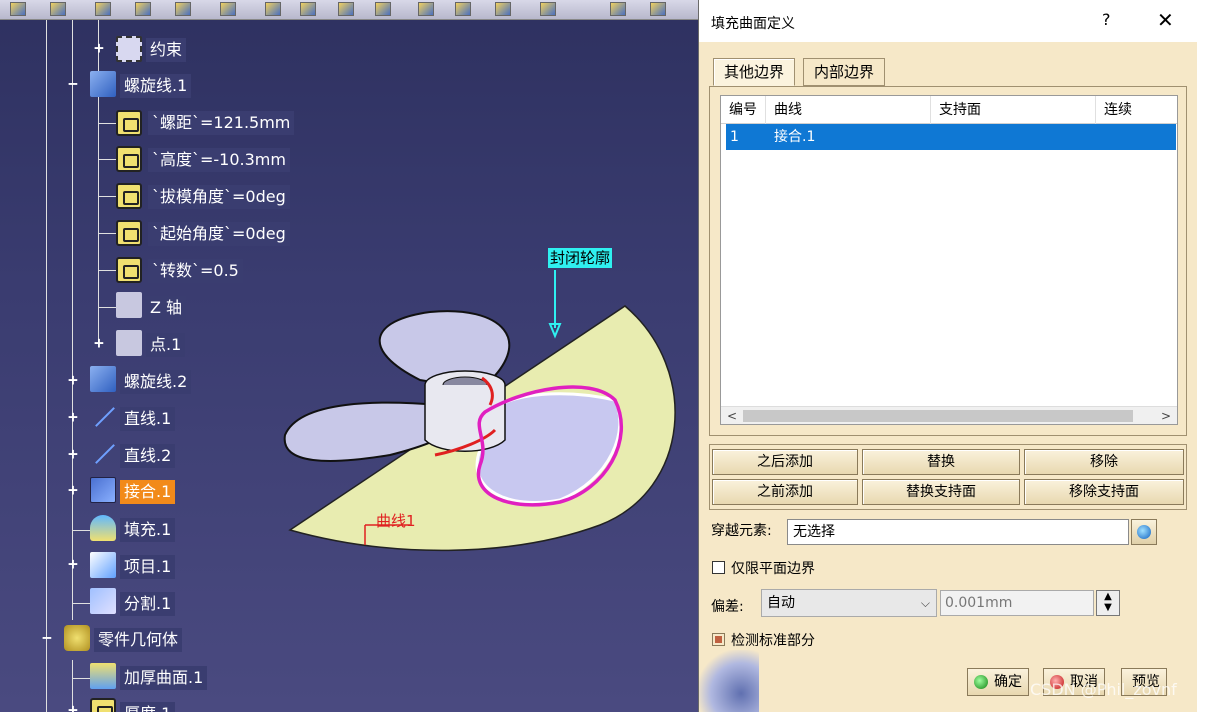  What do you see at coordinates (103, 528) in the screenshot?
I see `fill-icon` at bounding box center [103, 528].